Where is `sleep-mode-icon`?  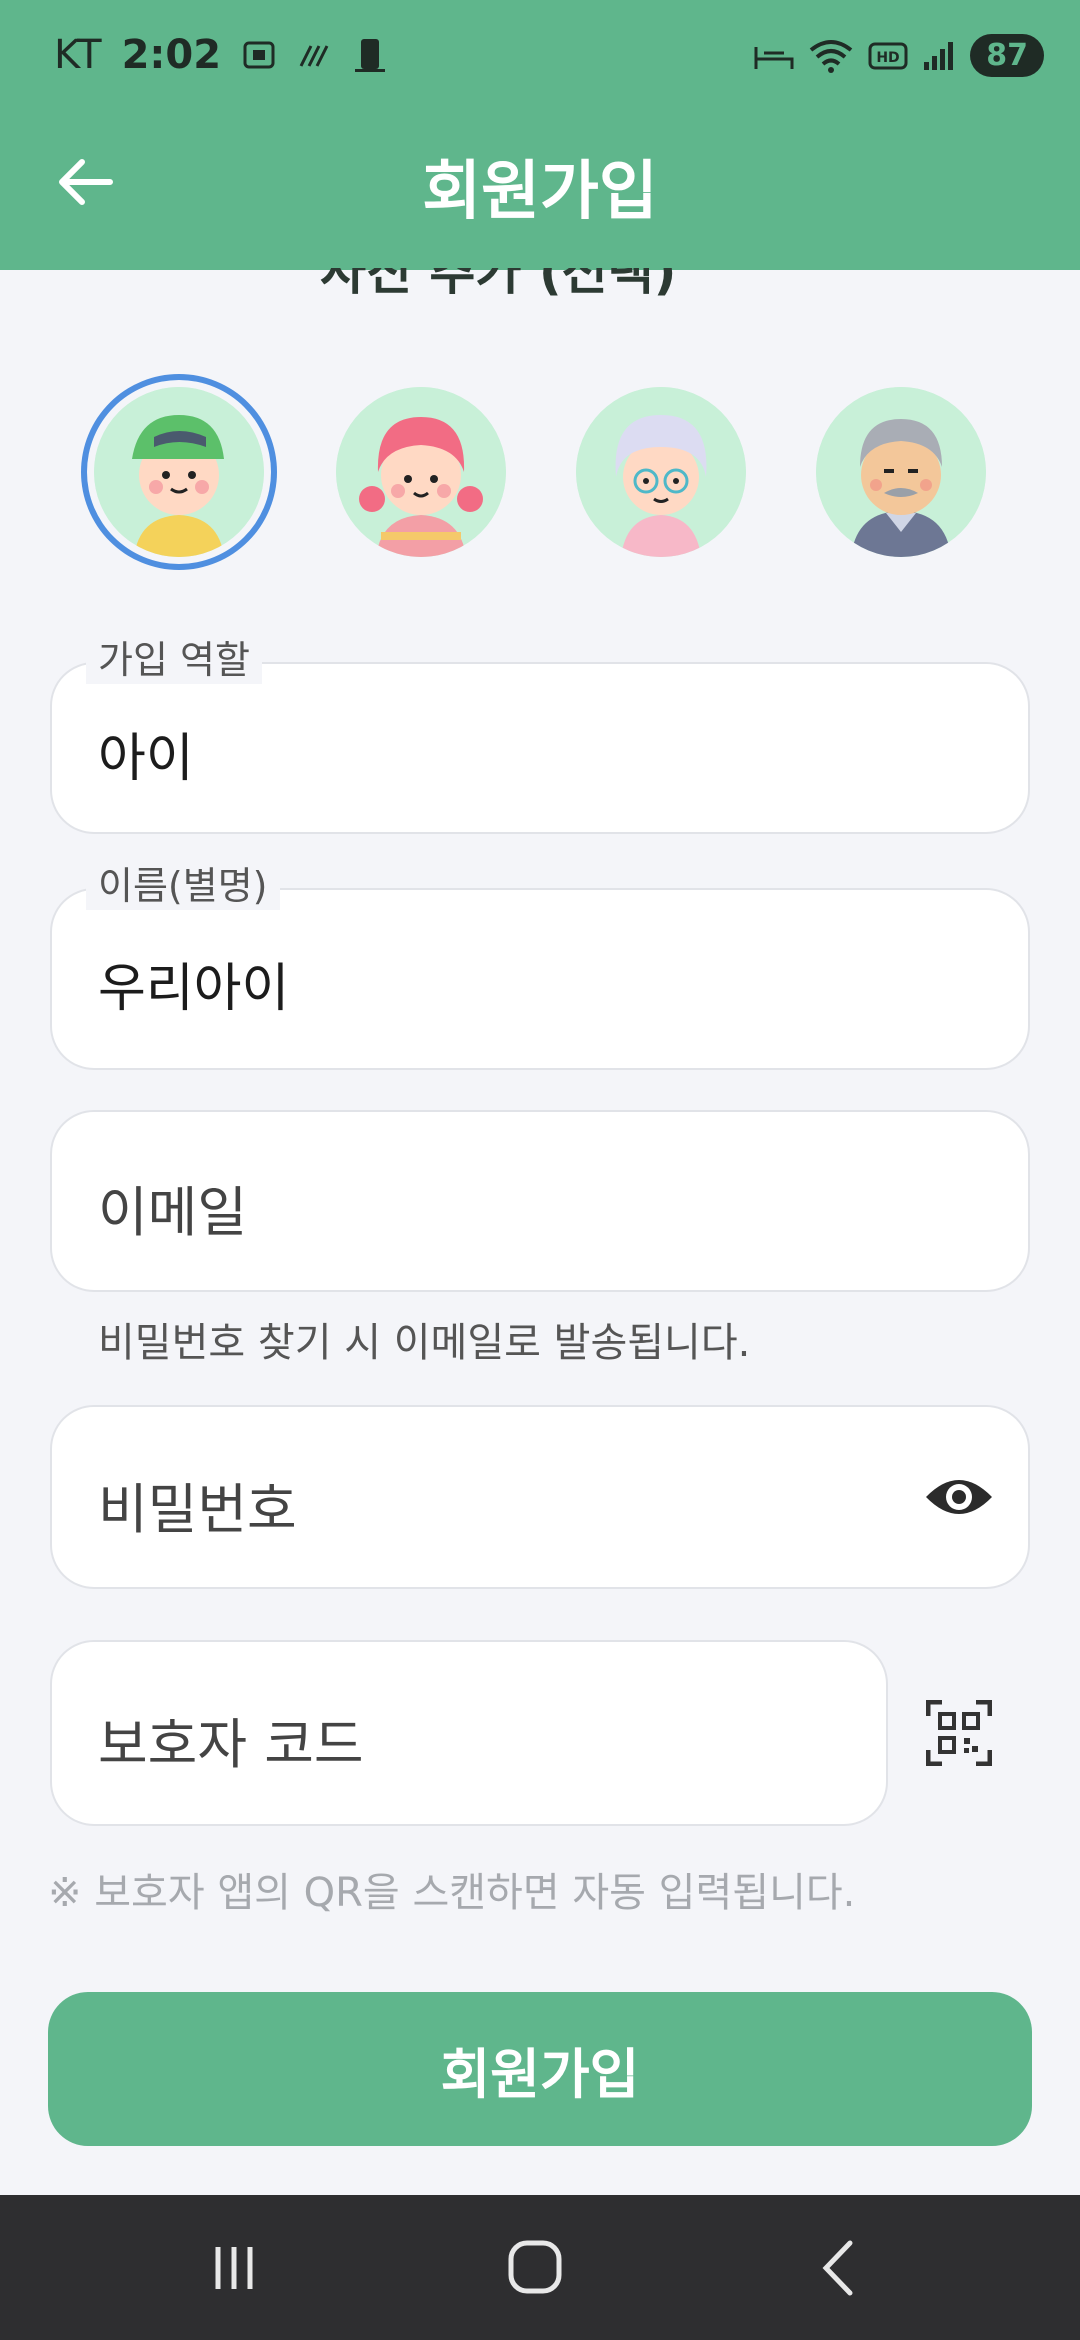 sleep-mode-icon is located at coordinates (774, 57).